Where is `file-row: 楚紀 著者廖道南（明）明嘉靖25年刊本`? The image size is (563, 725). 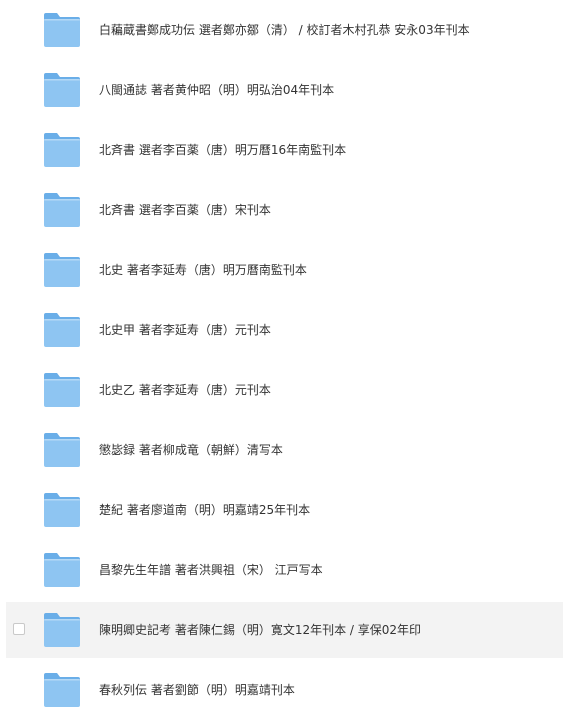 file-row: 楚紀 著者廖道南（明）明嘉靖25年刊本 is located at coordinates (284, 510).